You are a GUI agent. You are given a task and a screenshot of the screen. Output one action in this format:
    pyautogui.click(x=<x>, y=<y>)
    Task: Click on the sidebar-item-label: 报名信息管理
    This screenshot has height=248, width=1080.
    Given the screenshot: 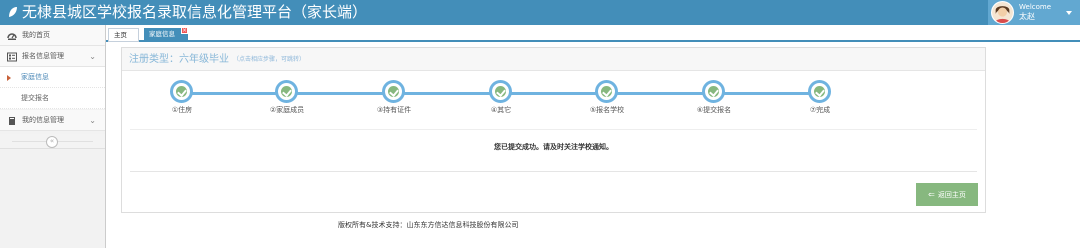 What is the action you would take?
    pyautogui.click(x=43, y=56)
    